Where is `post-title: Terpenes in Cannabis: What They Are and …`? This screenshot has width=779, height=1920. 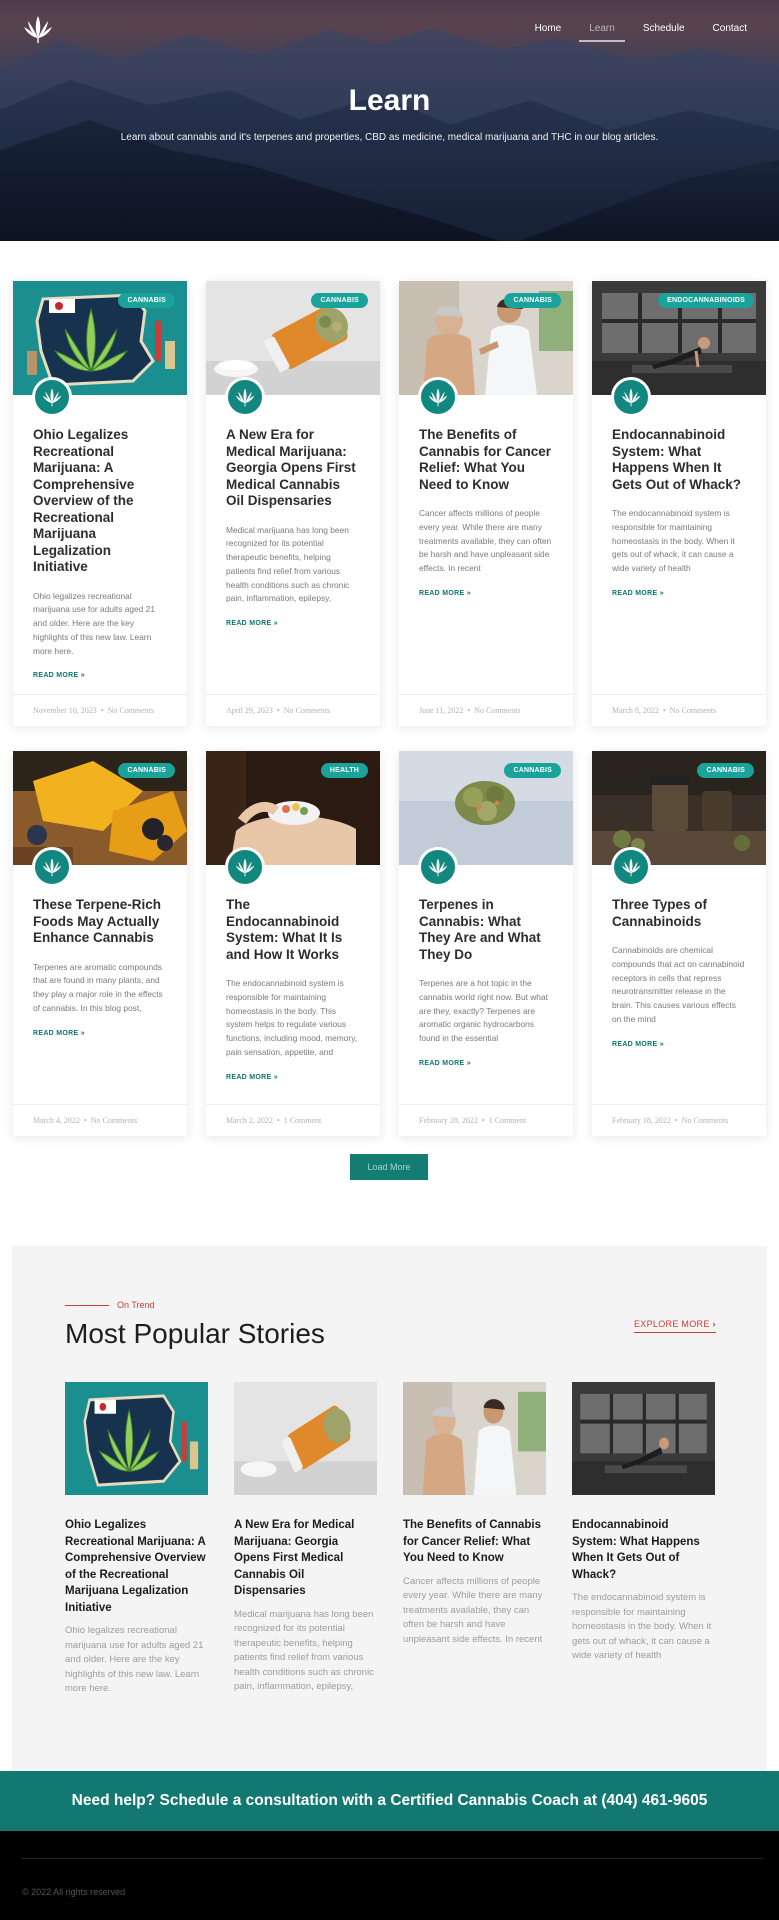
post-title: Terpenes in Cannabis: What They Are and … is located at coordinates (486, 930).